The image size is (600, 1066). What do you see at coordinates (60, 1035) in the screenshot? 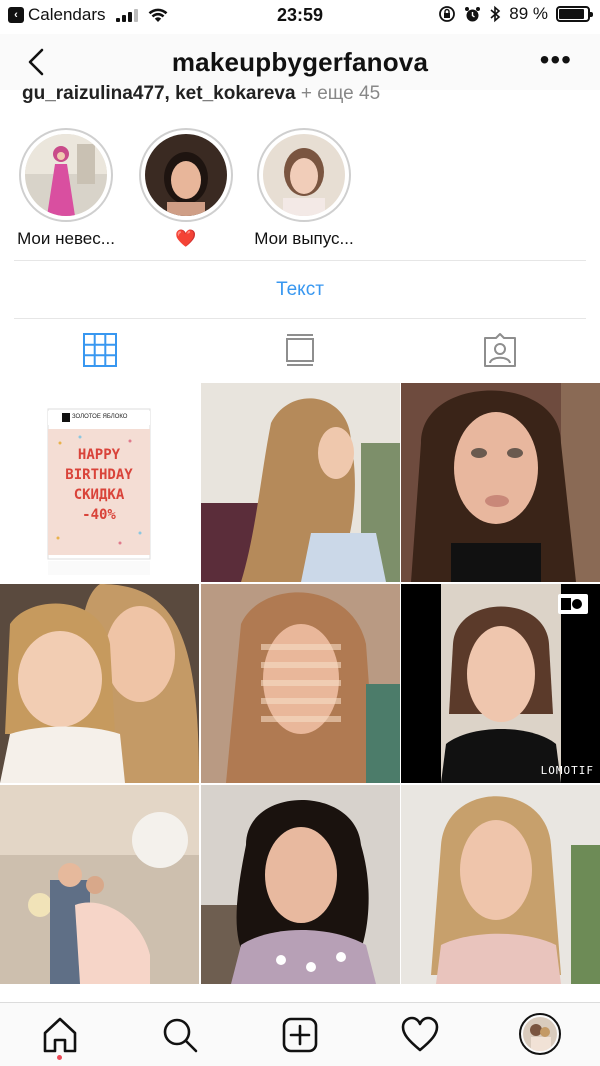
I see `home-icon` at bounding box center [60, 1035].